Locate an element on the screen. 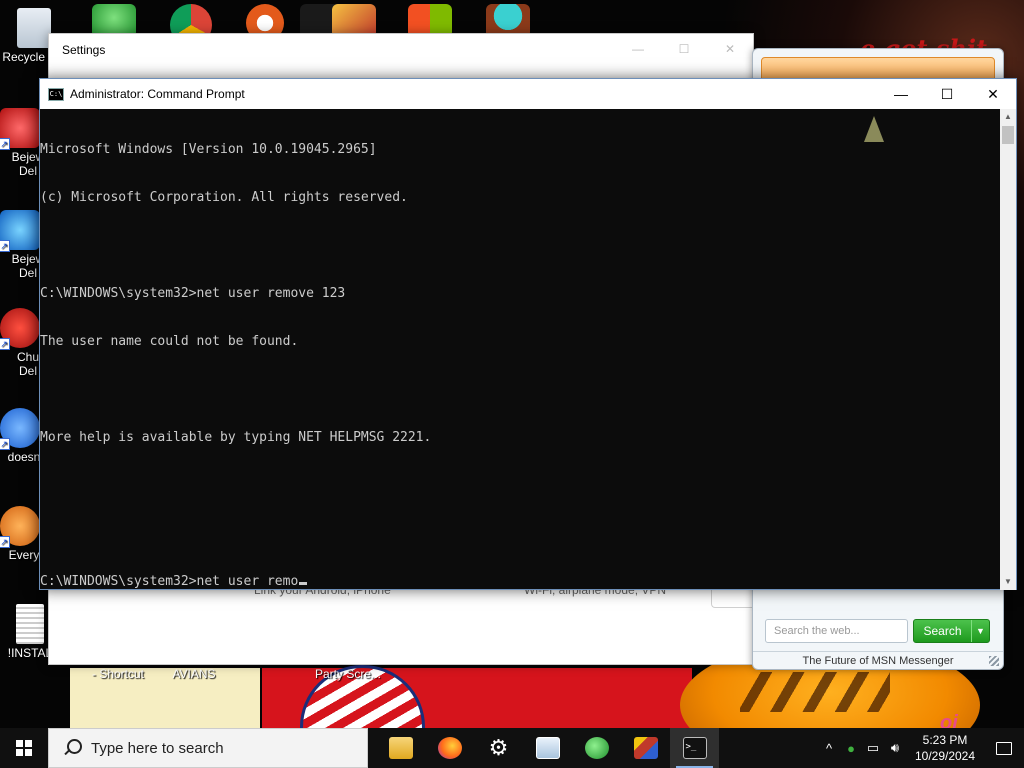  recycle-bin-icon is located at coordinates (34, 28).